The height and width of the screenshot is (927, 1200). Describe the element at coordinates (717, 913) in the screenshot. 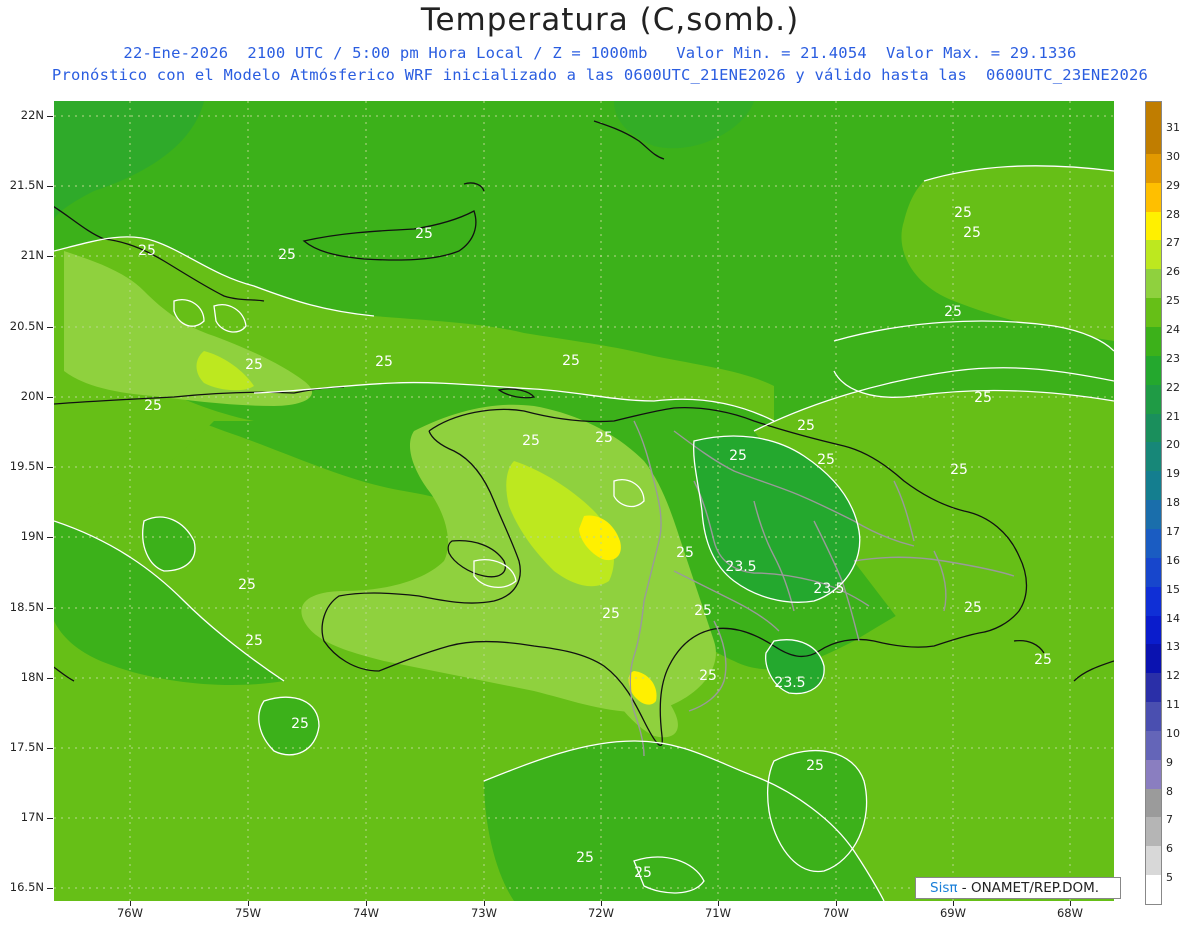

I see `lon-label: 71W` at that location.